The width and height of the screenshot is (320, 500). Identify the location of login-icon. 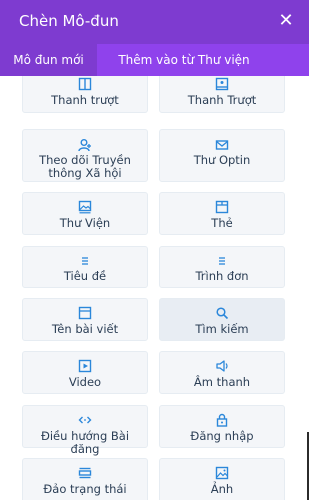
(222, 420).